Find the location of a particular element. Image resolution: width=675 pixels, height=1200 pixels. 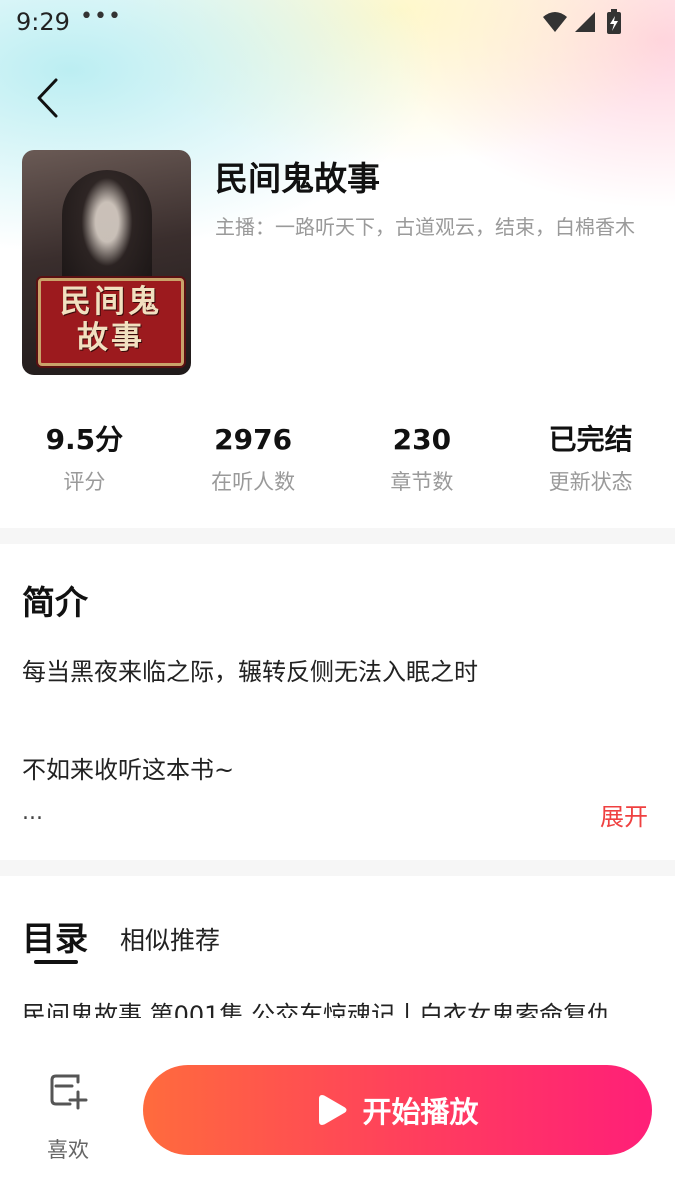

intro-text-line: 不如来收听这本书~ is located at coordinates (128, 770).